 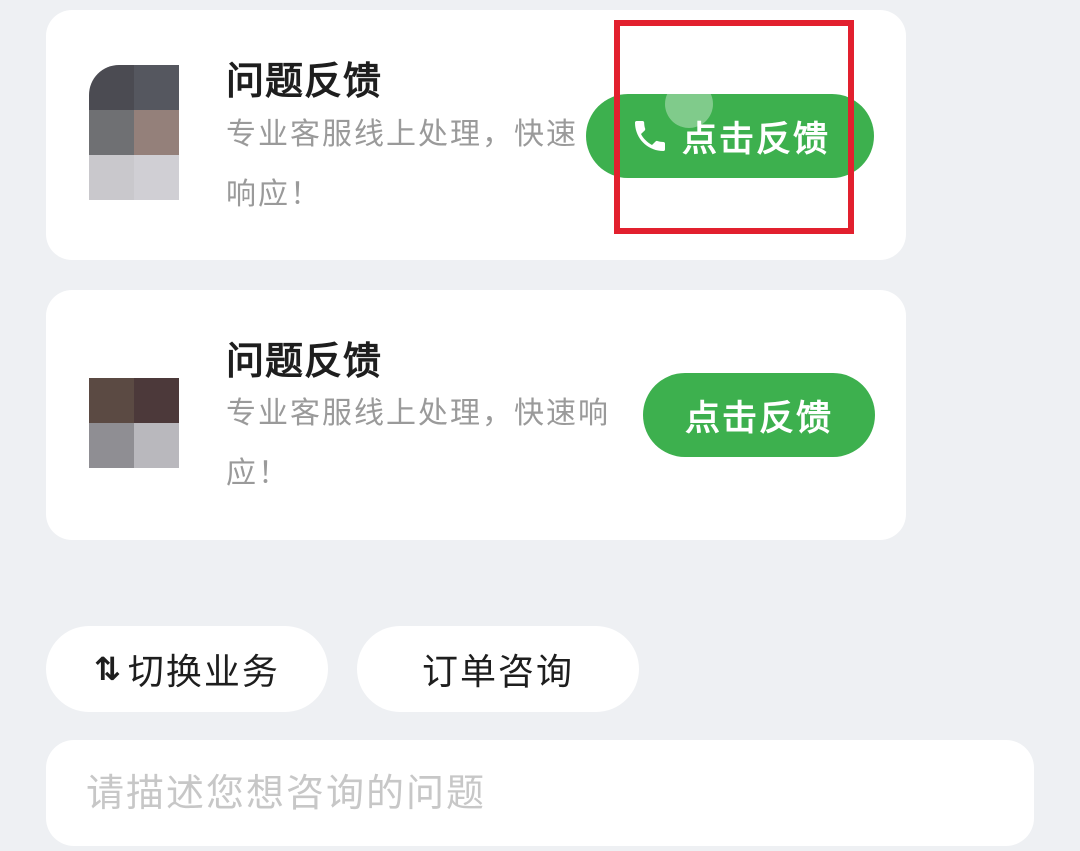 I want to click on switch-business-label: 切换业务, so click(x=203, y=672).